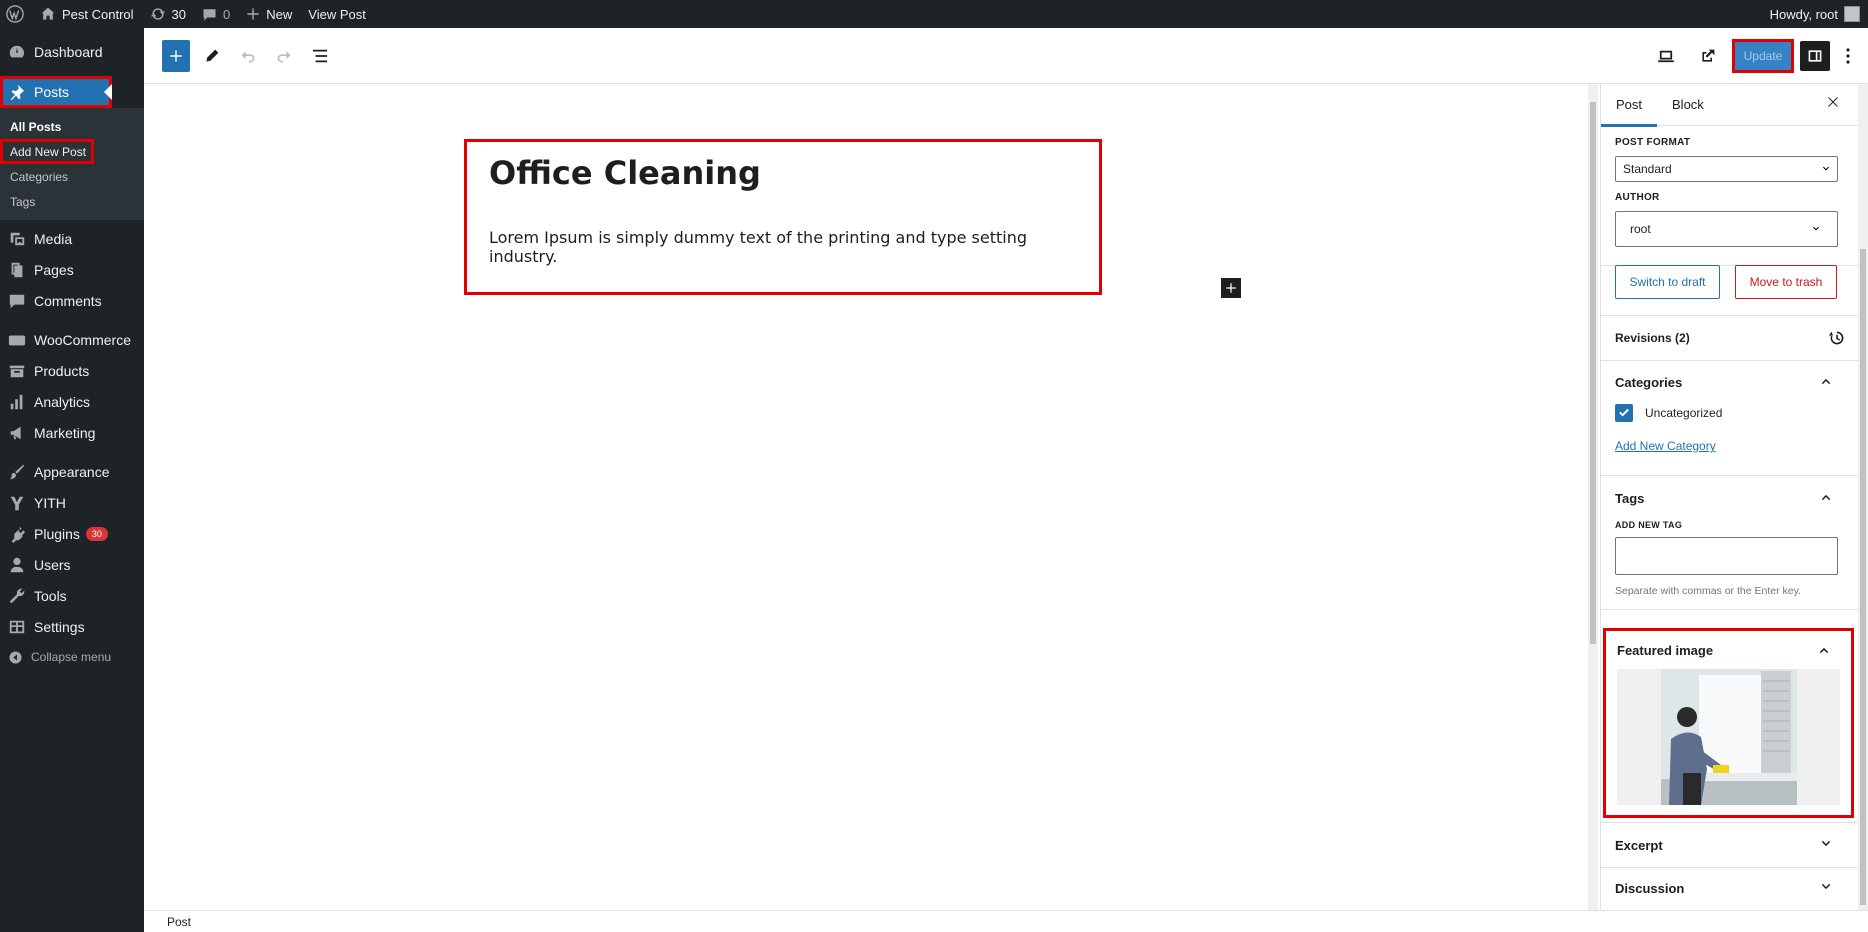 The width and height of the screenshot is (1868, 932). I want to click on post-format-select: Standard, so click(1726, 169).